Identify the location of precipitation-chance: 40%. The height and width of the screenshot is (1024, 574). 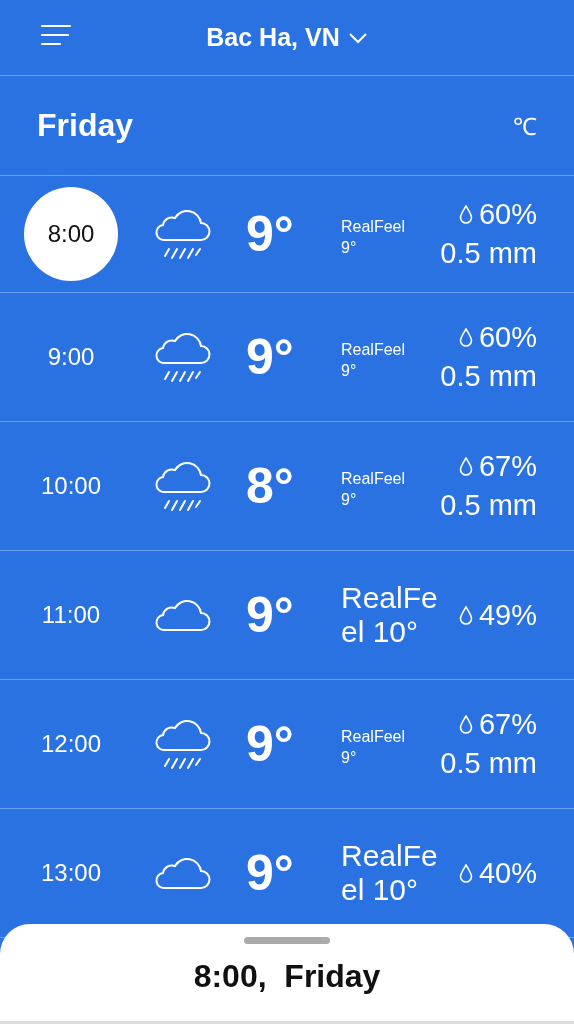
(507, 873).